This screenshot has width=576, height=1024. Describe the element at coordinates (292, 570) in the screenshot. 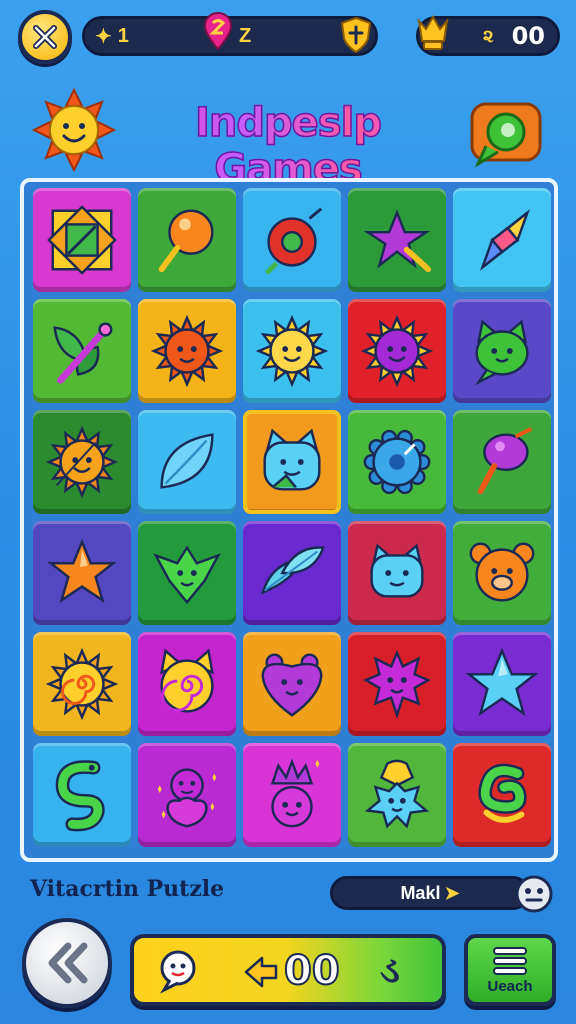

I see `blue-feather-icon` at that location.